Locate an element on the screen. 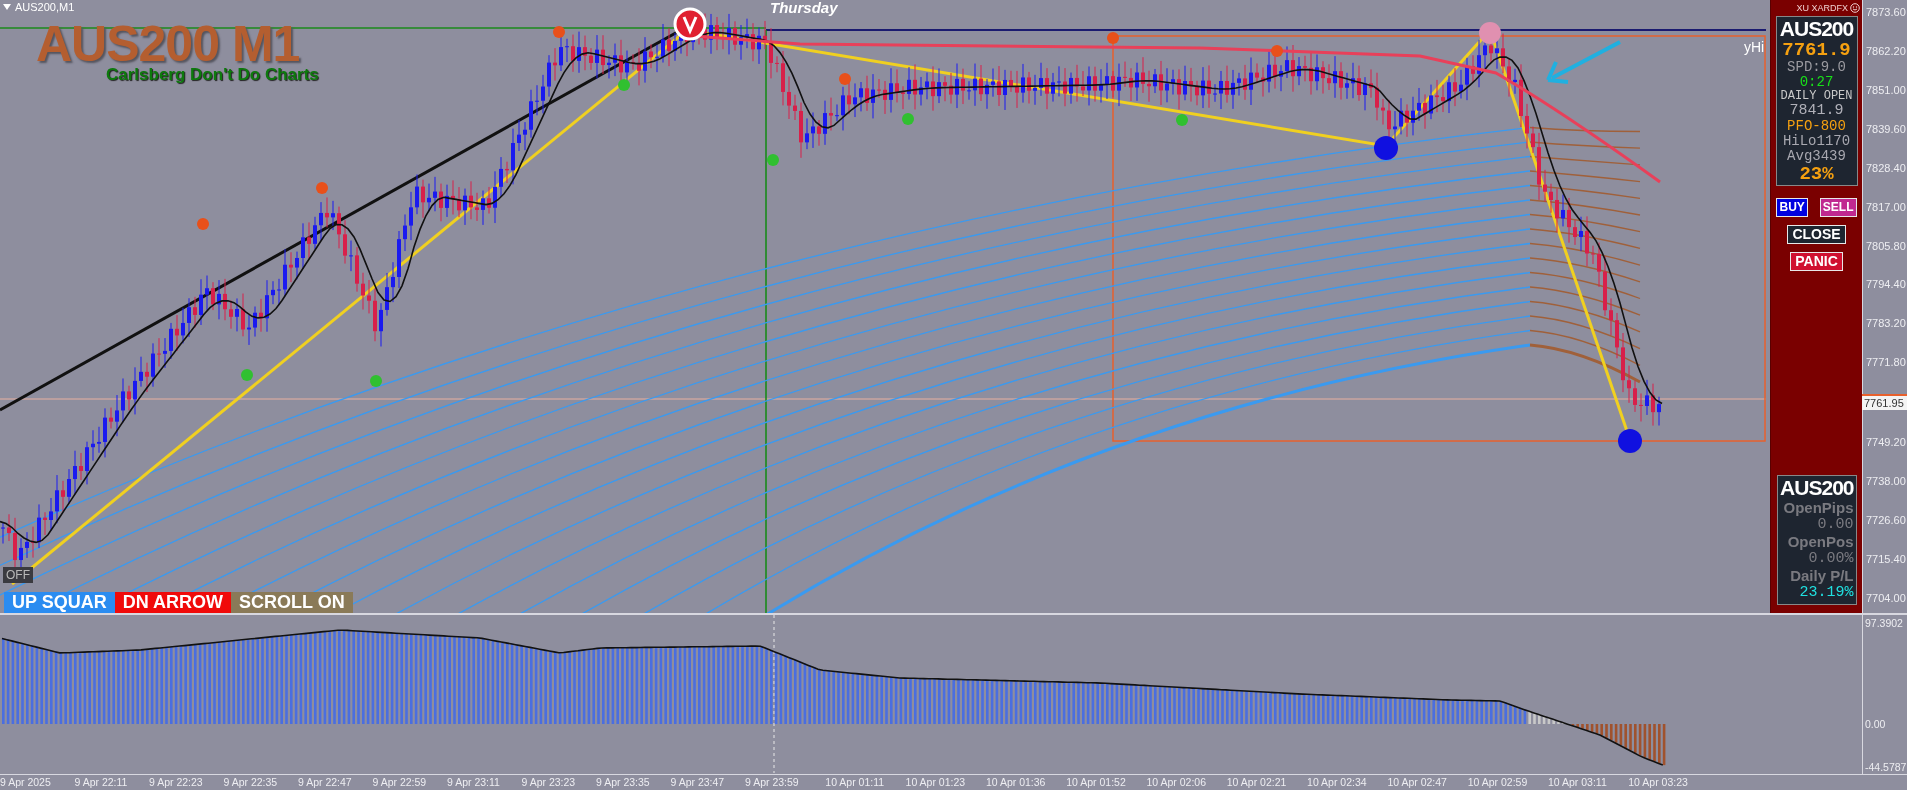 The width and height of the screenshot is (1907, 790). close-button: CLOSE is located at coordinates (1816, 234).